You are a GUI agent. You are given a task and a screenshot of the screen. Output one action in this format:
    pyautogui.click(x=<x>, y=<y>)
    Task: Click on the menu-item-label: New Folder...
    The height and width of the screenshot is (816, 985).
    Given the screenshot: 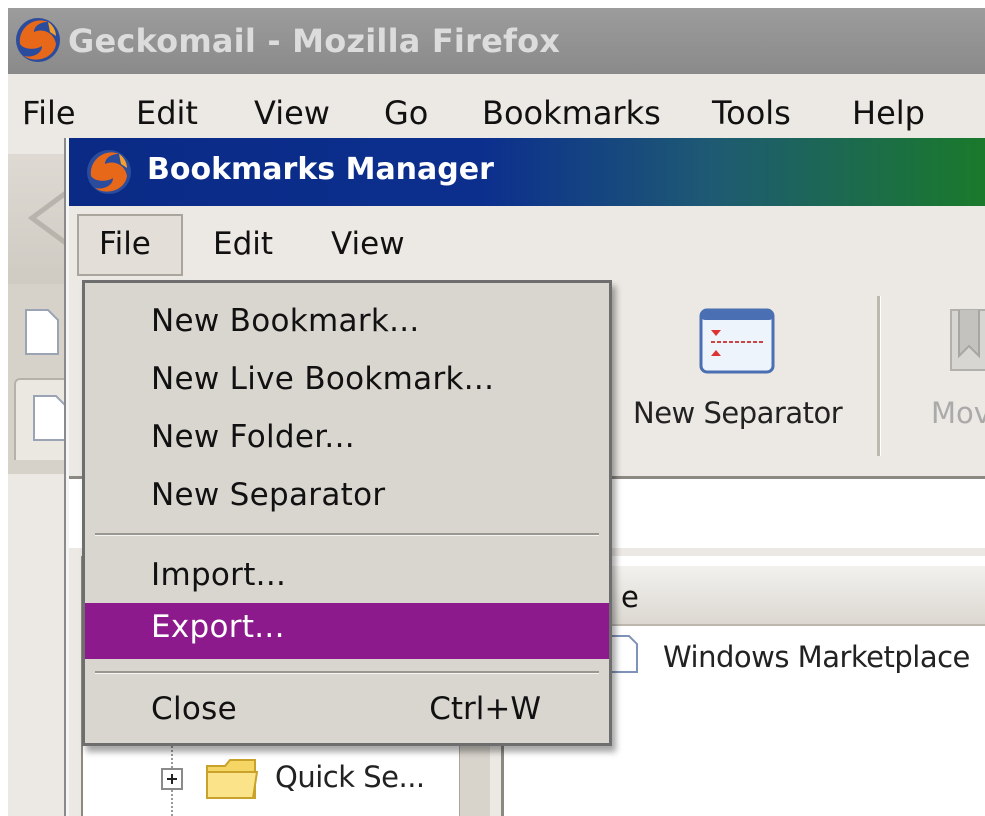 What is the action you would take?
    pyautogui.click(x=253, y=437)
    